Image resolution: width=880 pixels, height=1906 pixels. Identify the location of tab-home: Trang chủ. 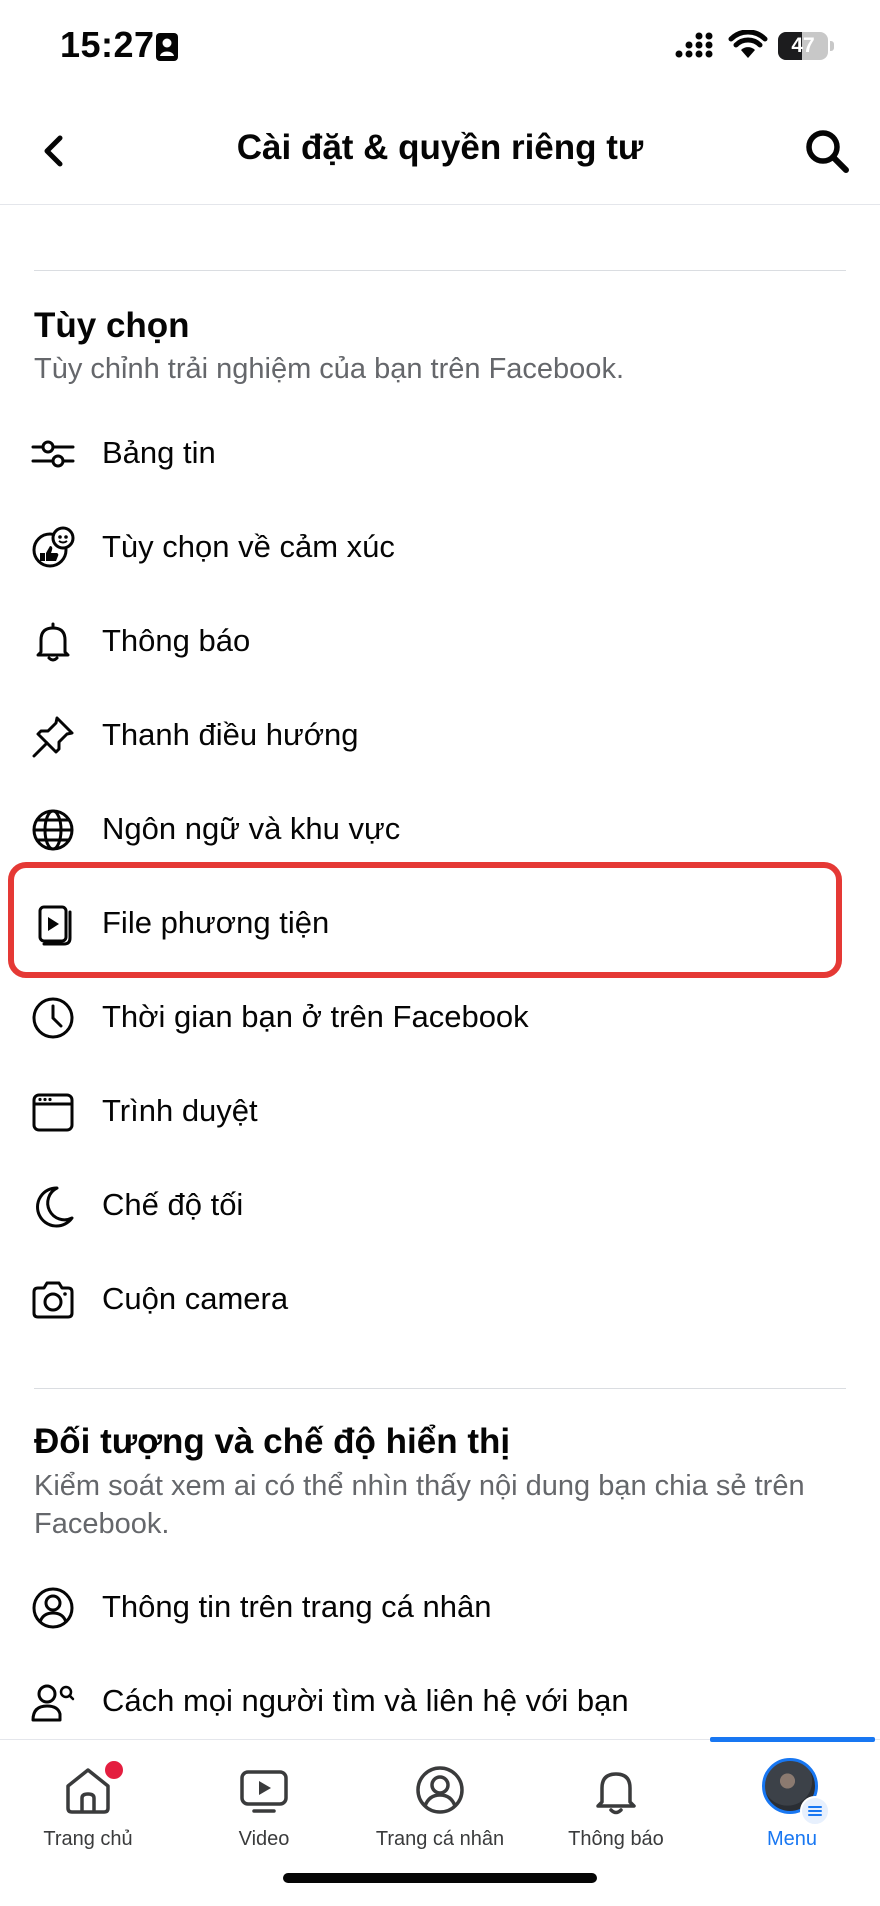
(88, 1800).